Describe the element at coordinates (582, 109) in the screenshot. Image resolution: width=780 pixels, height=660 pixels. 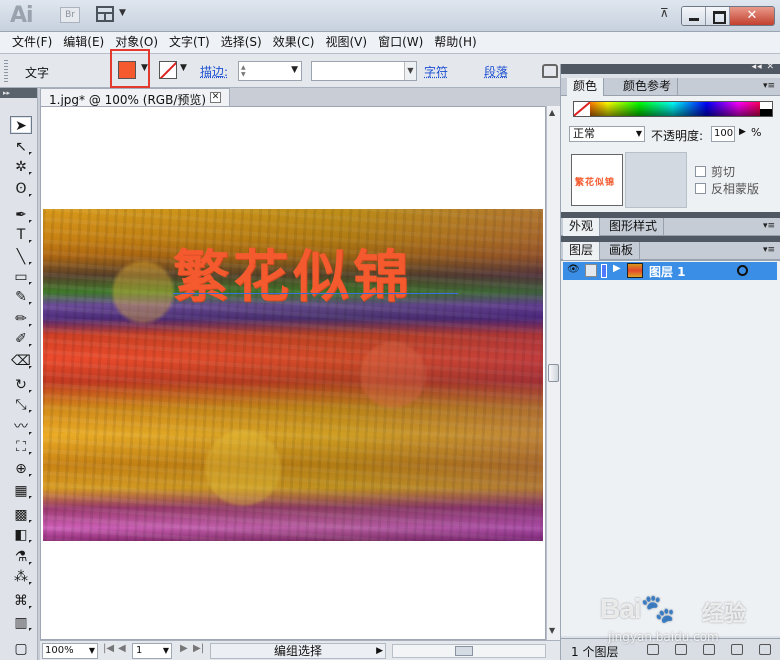
I see `none-swatch` at that location.